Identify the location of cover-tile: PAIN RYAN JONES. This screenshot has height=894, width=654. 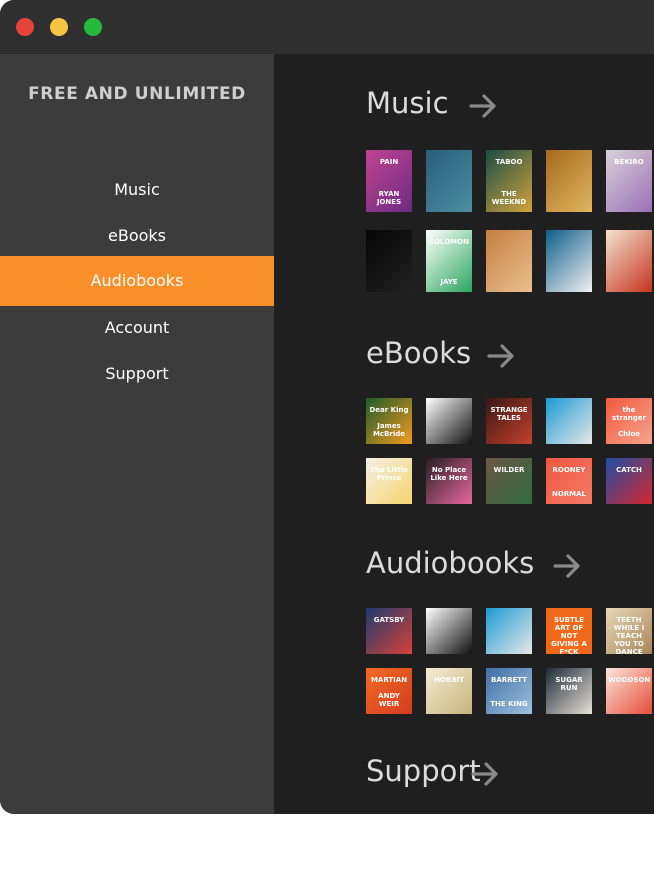
(389, 181).